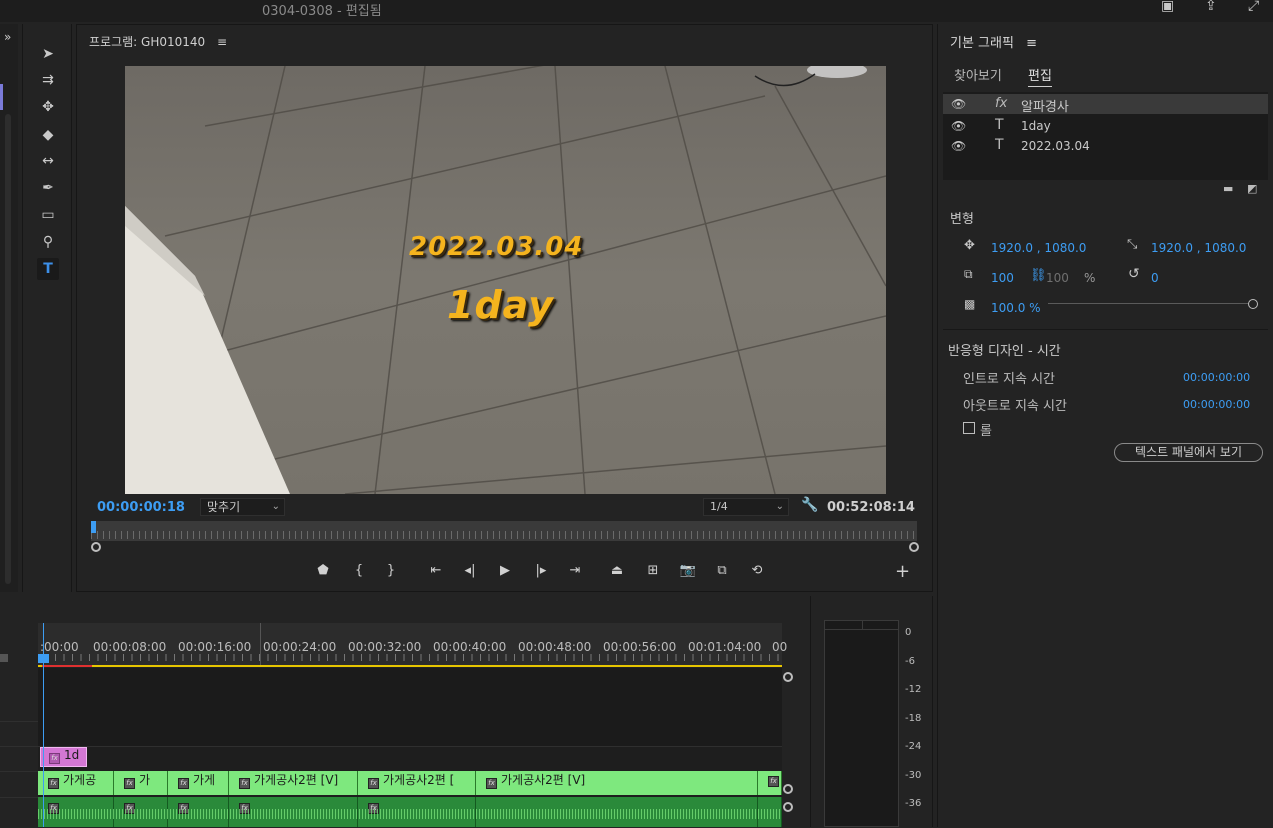  Describe the element at coordinates (410, 666) in the screenshot. I see `work-area-bar` at that location.